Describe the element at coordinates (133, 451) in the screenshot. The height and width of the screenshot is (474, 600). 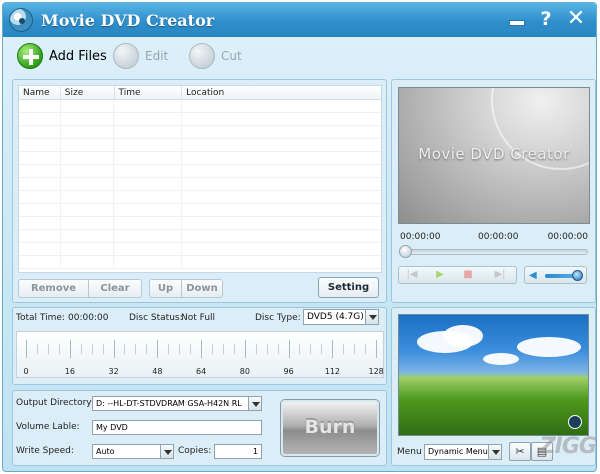
I see `write-speed-select: Auto` at that location.